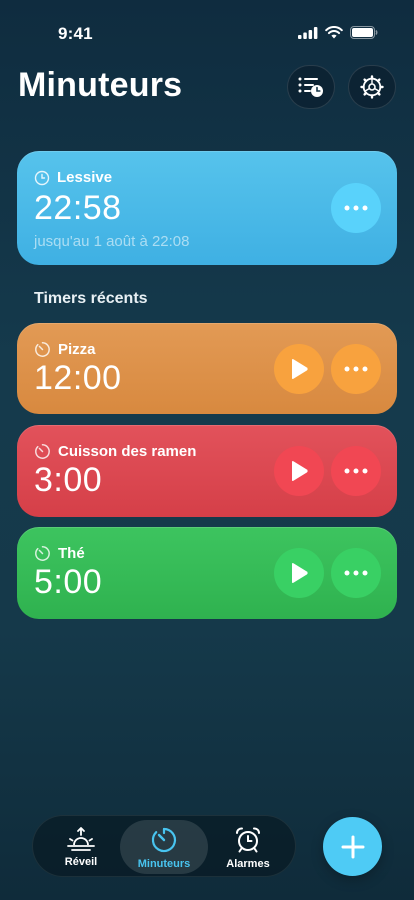  I want to click on list-clock-icon, so click(310, 87).